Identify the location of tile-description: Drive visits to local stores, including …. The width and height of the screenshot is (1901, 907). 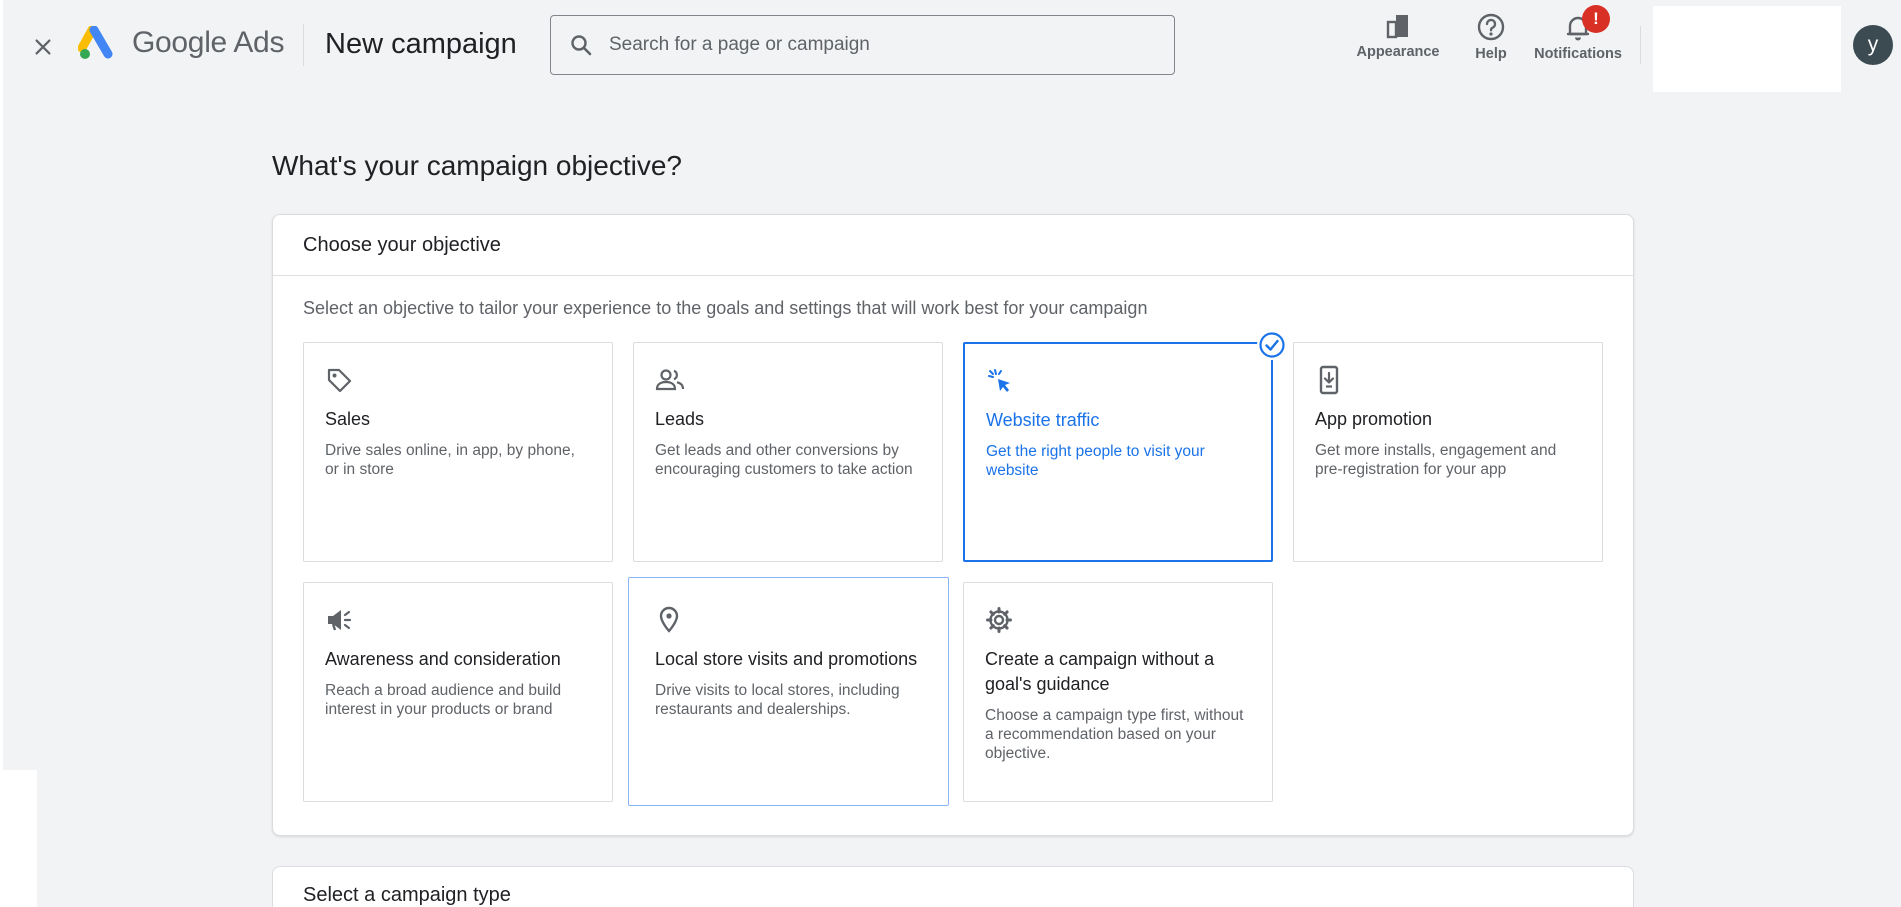
(777, 700).